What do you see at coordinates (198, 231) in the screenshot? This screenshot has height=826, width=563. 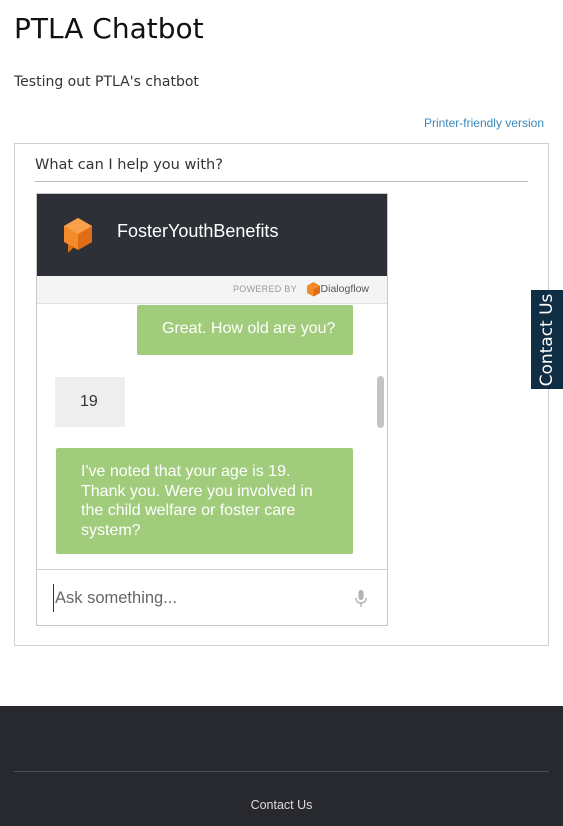 I see `agent-name: FosterYouthBenefits` at bounding box center [198, 231].